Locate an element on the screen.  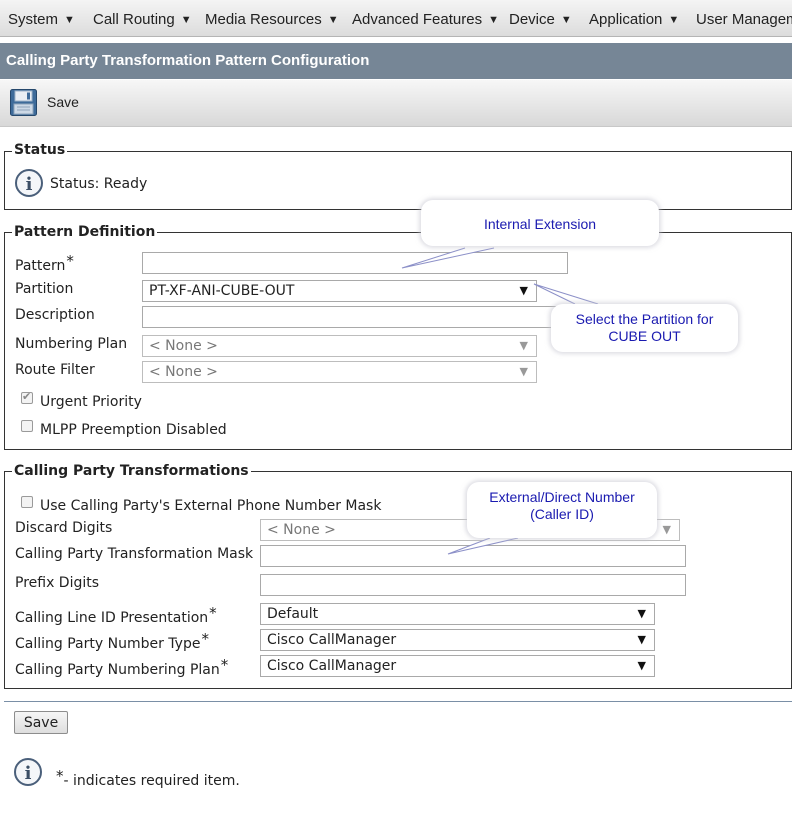
callout-partition-line2: CUBE OUT is located at coordinates (644, 336).